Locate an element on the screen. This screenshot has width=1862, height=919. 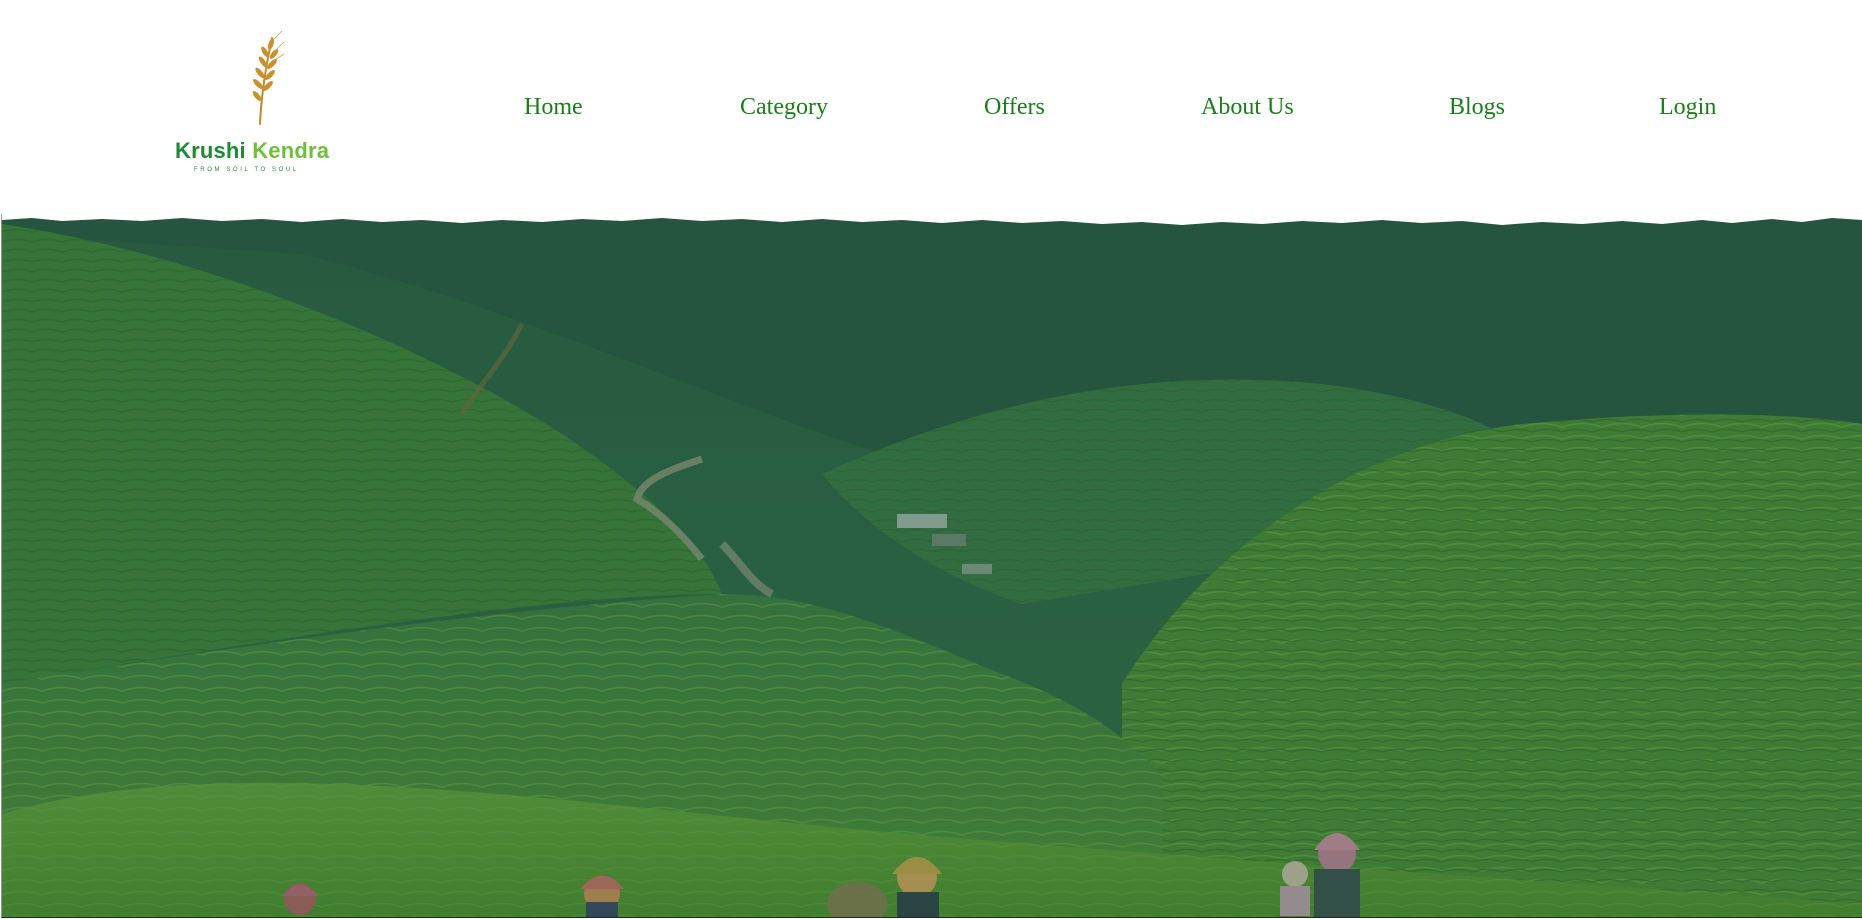
site-logo: Krushi Kendra FROM SOIL TO SOUL is located at coordinates (262, 105).